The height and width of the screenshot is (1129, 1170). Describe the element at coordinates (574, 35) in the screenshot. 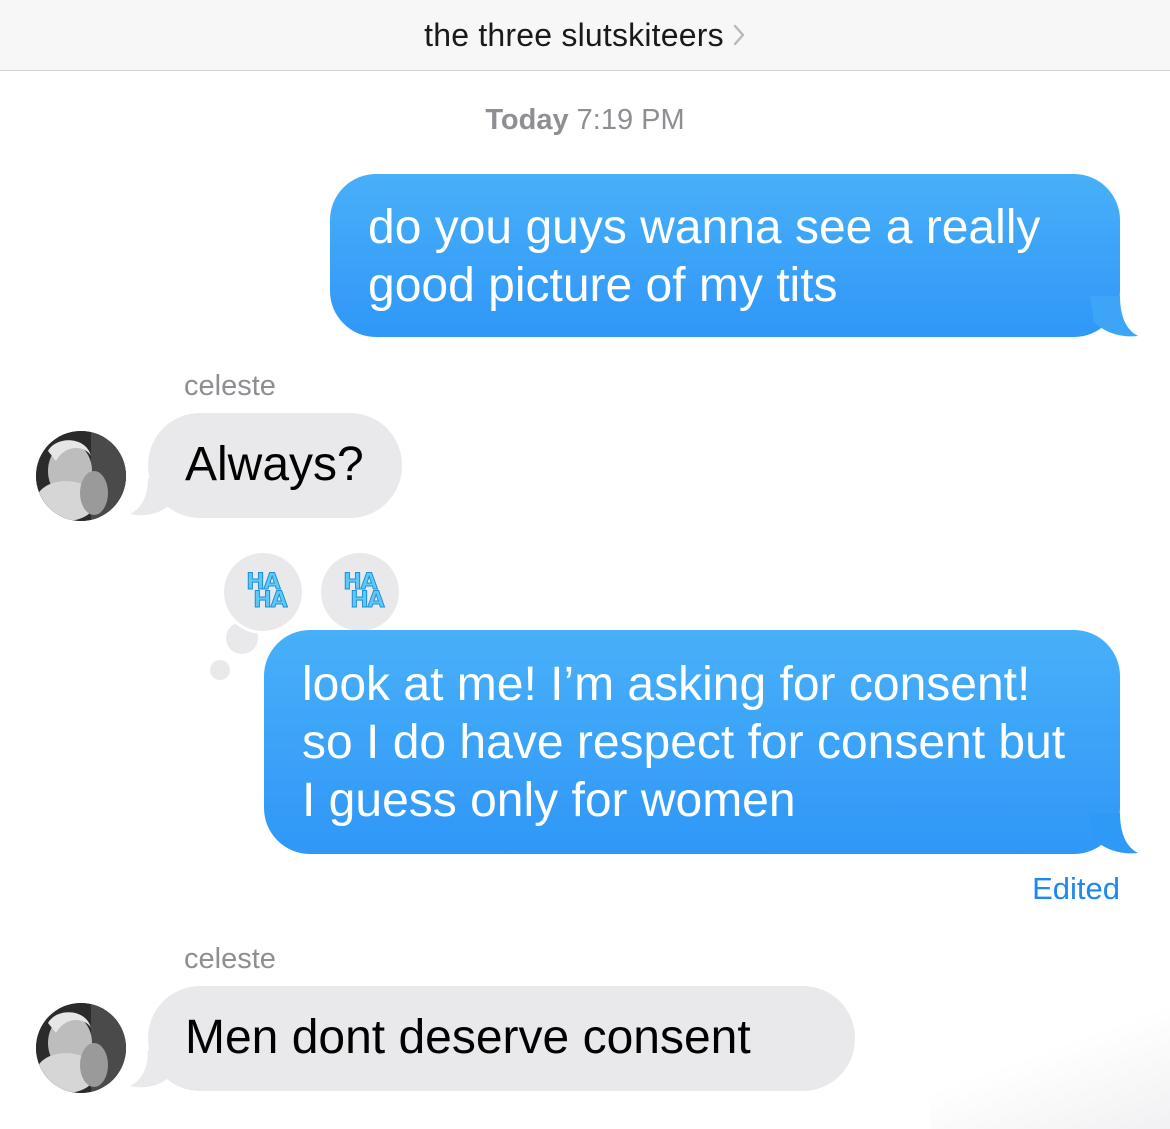

I see `conversation-title: the three slutskiteers` at that location.